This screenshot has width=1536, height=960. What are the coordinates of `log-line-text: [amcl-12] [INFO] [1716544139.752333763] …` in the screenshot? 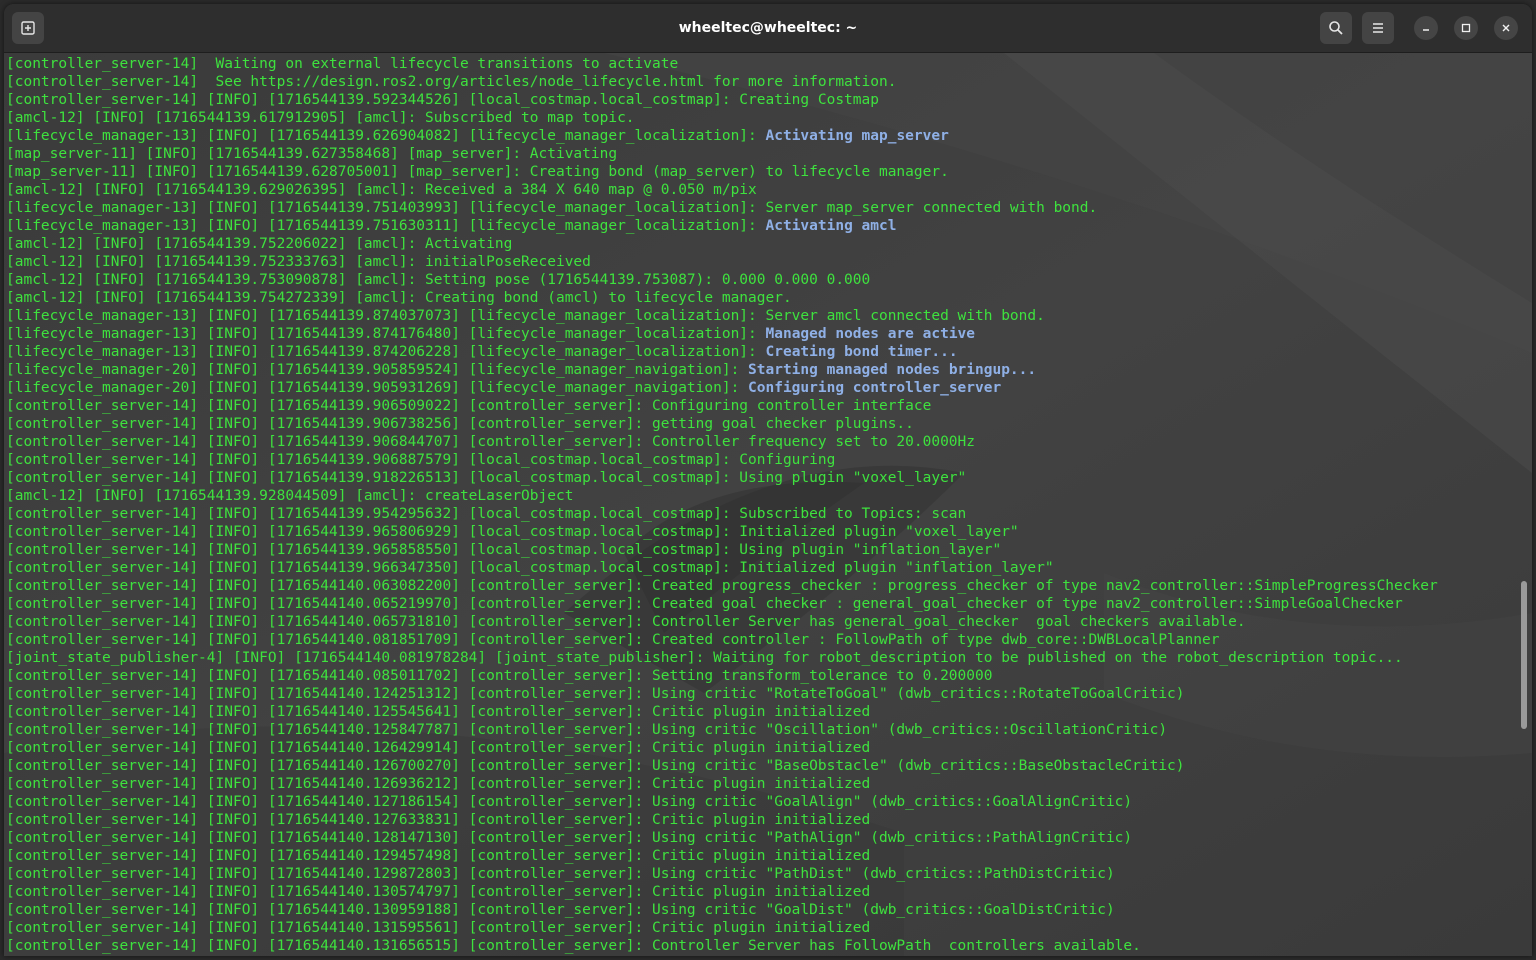 It's located at (298, 262).